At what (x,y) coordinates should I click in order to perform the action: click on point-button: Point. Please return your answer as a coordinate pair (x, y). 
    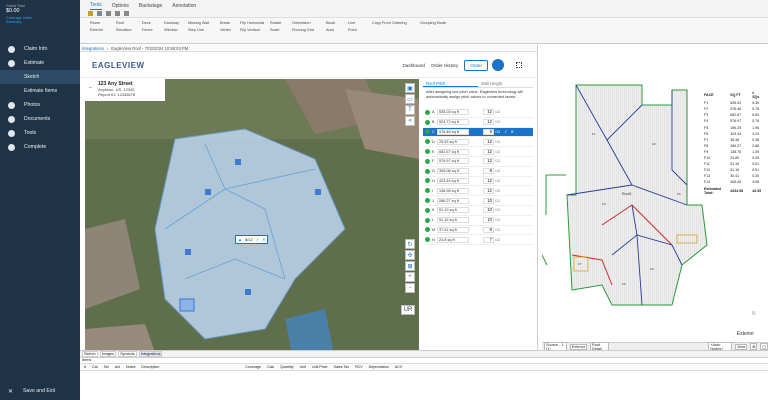
    Looking at the image, I should click on (352, 30).